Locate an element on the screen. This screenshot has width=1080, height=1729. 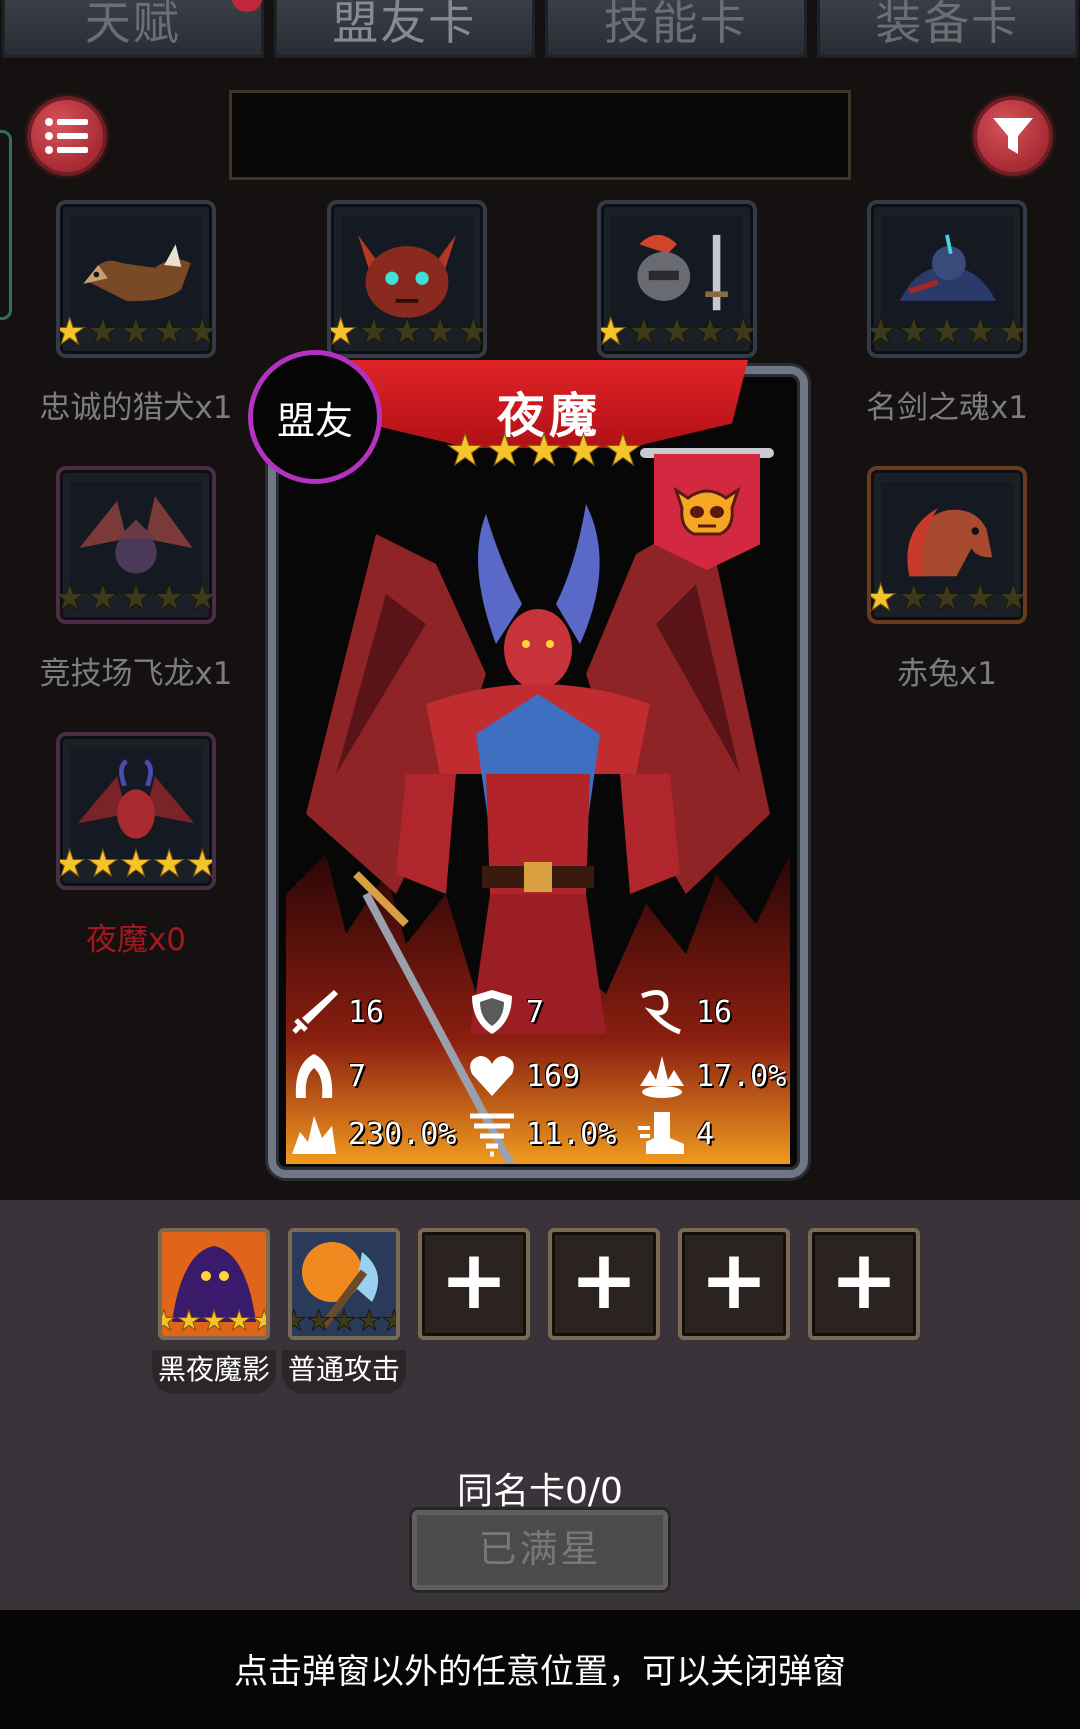
health-stat: 169 is located at coordinates (523, 1076).